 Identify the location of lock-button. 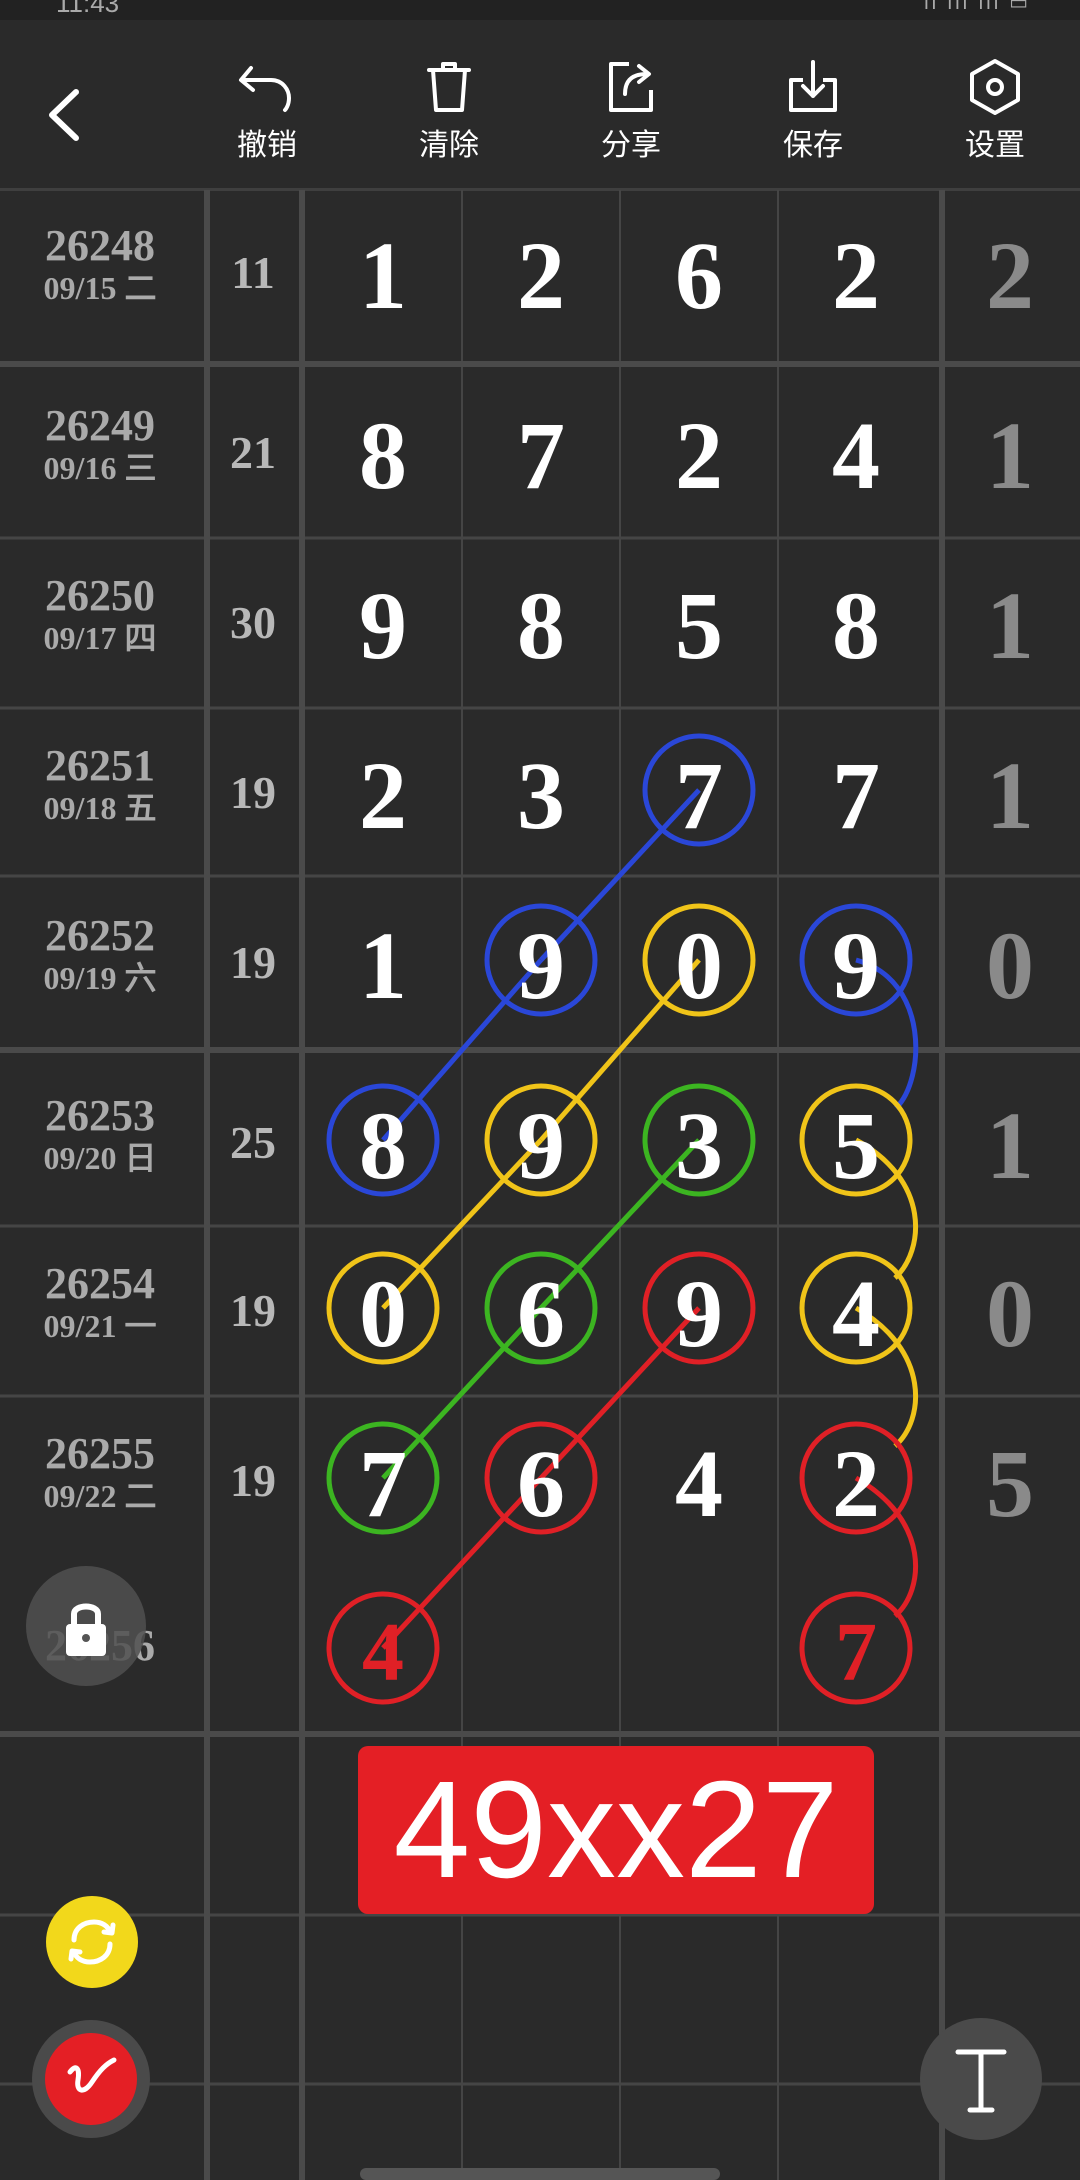
(86, 1626).